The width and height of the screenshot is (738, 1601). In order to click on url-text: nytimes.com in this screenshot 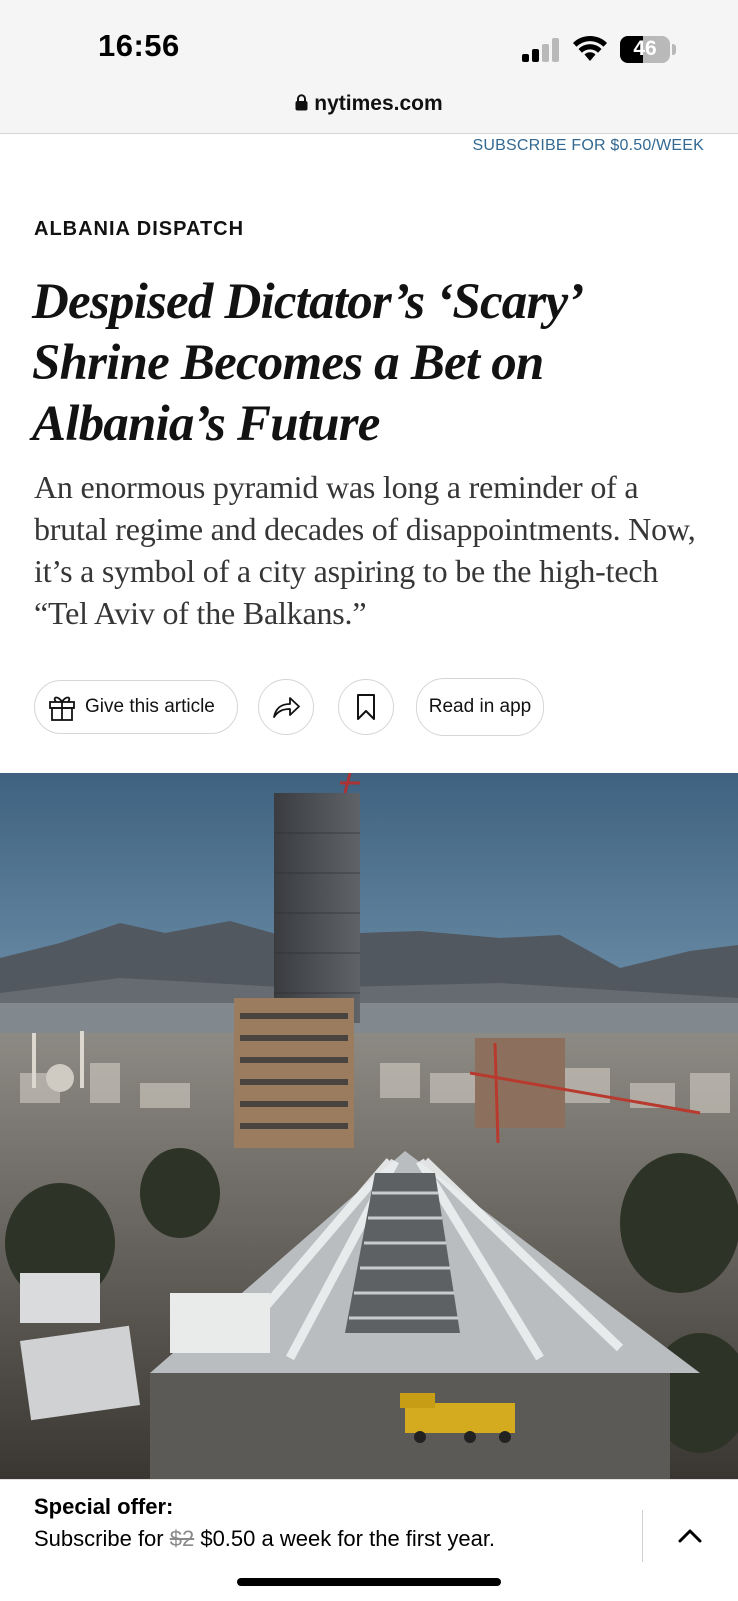, I will do `click(378, 103)`.